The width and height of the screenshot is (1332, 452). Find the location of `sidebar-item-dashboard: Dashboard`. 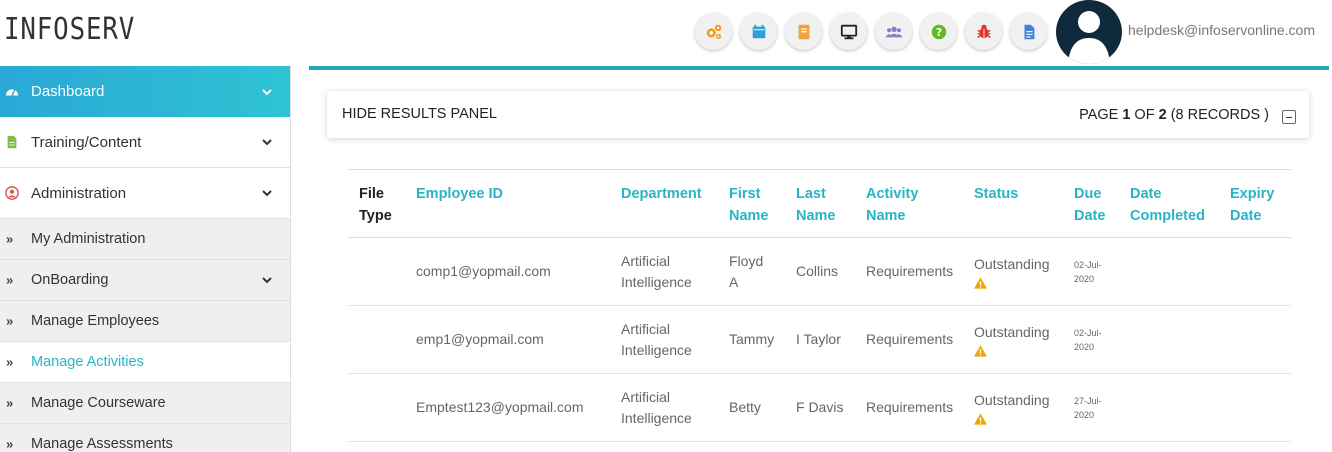

sidebar-item-dashboard: Dashboard is located at coordinates (145, 91).